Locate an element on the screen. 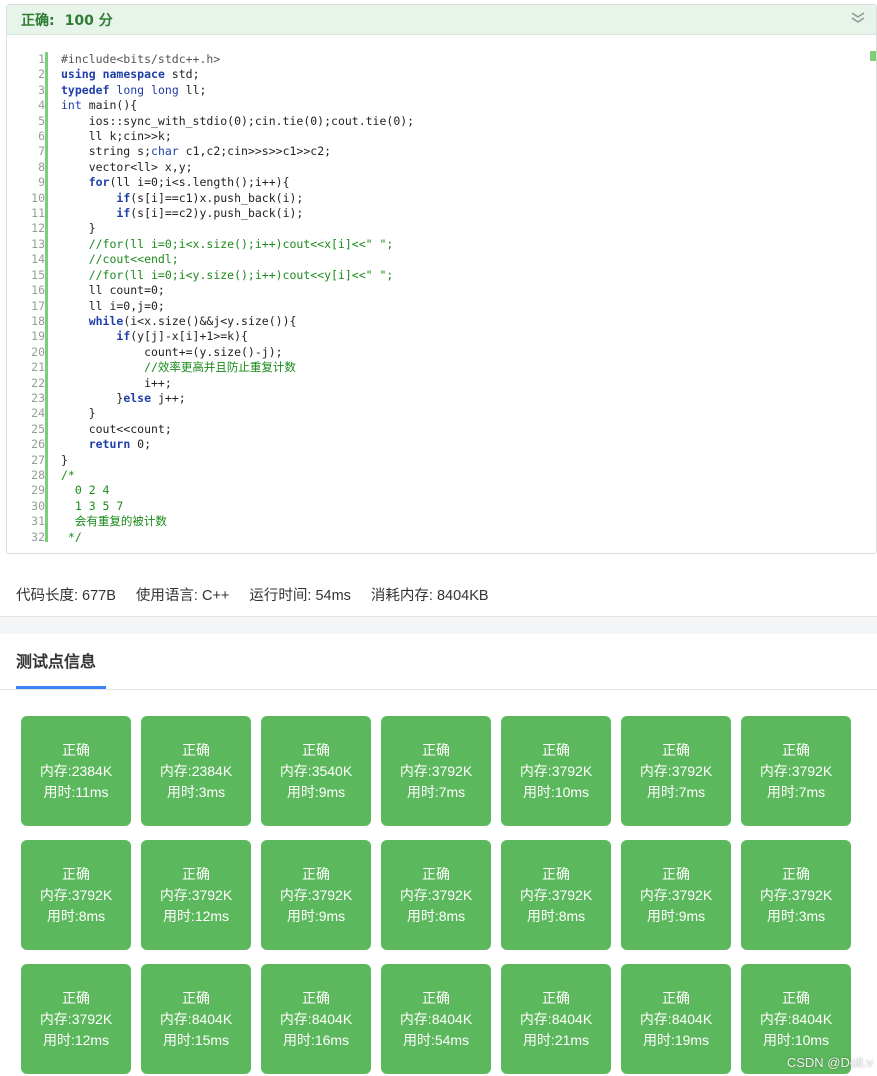 The image size is (877, 1076). testcase-card: 正确 内存:8404K 用时:15ms is located at coordinates (196, 1019).